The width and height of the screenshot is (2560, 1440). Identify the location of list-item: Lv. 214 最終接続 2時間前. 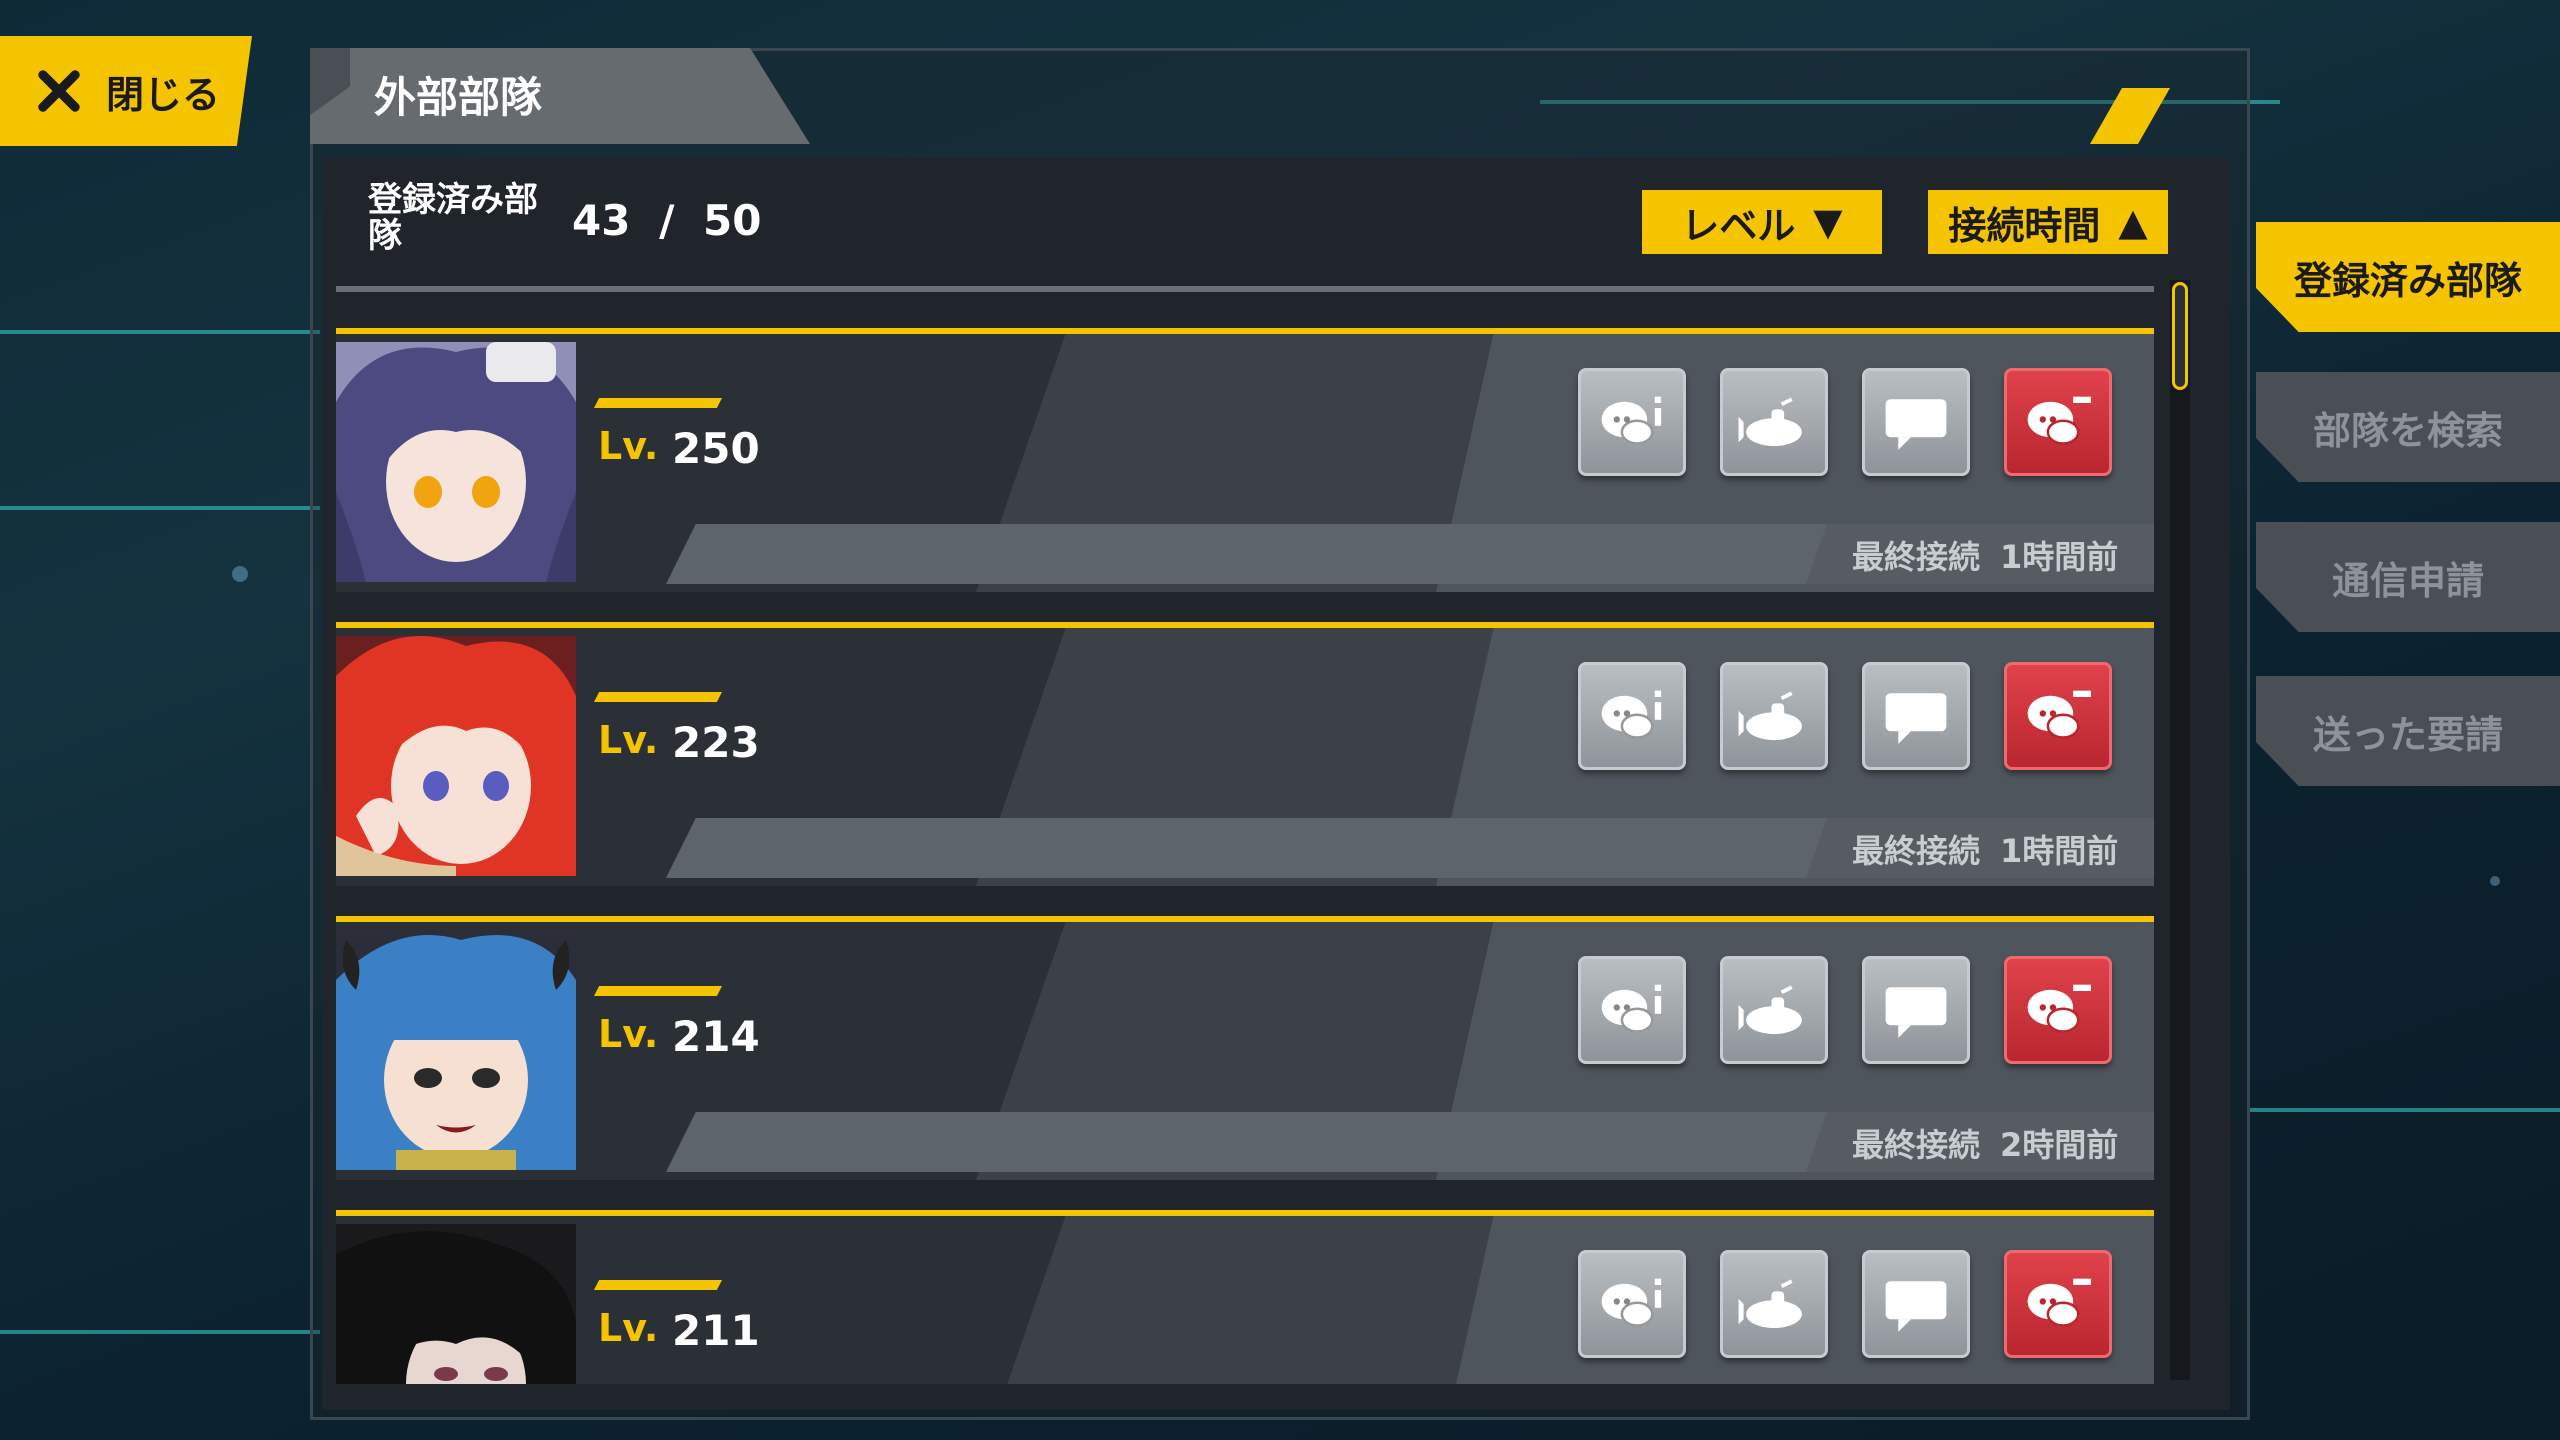
(1245, 1048).